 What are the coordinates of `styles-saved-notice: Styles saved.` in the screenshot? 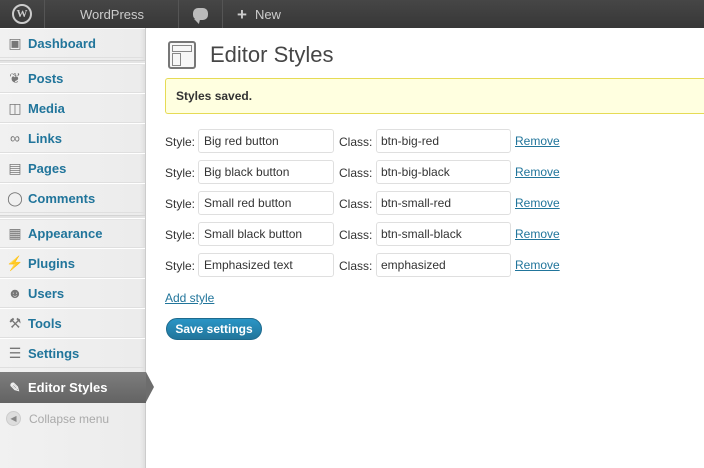 It's located at (434, 96).